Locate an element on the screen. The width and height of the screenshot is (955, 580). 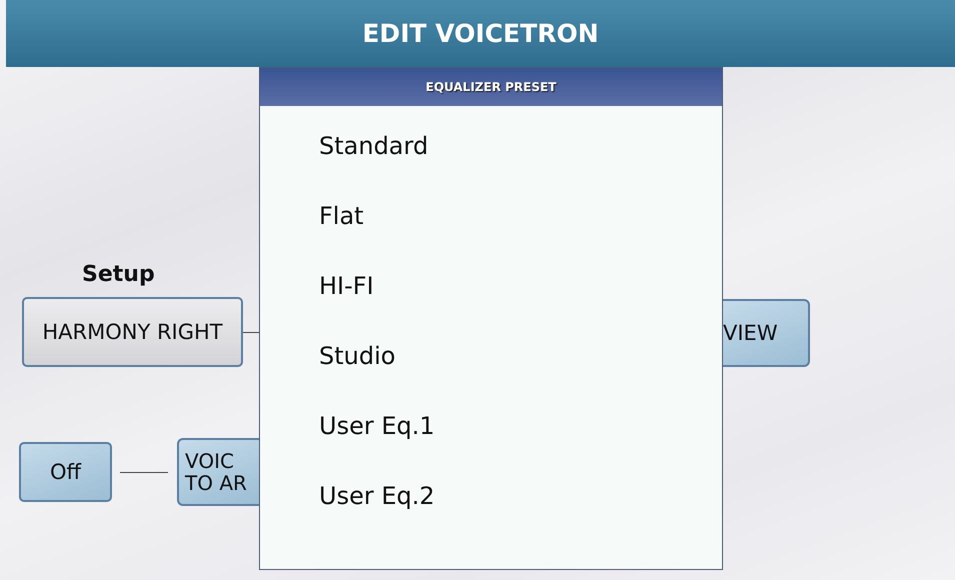
voice-button: VOIC TO AR is located at coordinates (218, 472).